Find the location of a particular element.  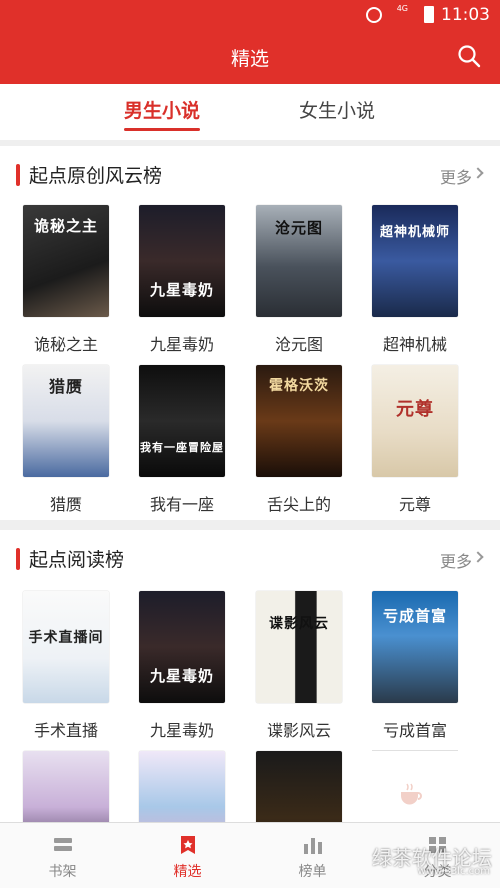

cup-icon is located at coordinates (411, 794).